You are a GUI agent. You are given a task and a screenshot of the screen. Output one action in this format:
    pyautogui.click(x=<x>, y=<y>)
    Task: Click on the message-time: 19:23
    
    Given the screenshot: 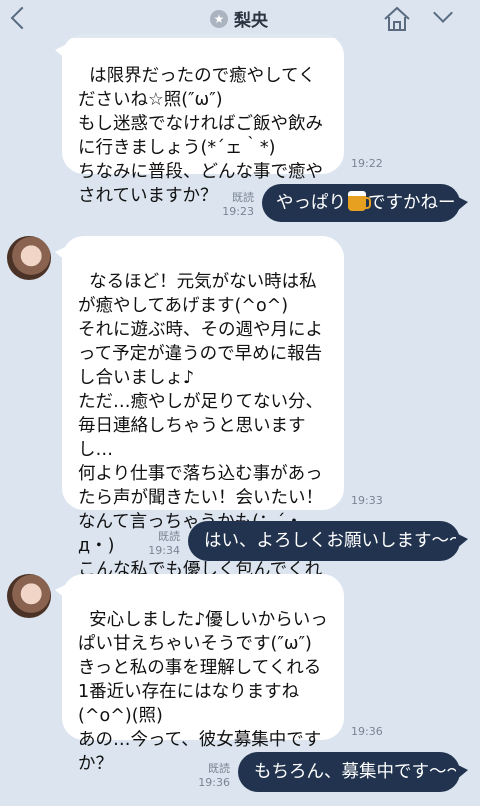 What is the action you would take?
    pyautogui.click(x=238, y=211)
    